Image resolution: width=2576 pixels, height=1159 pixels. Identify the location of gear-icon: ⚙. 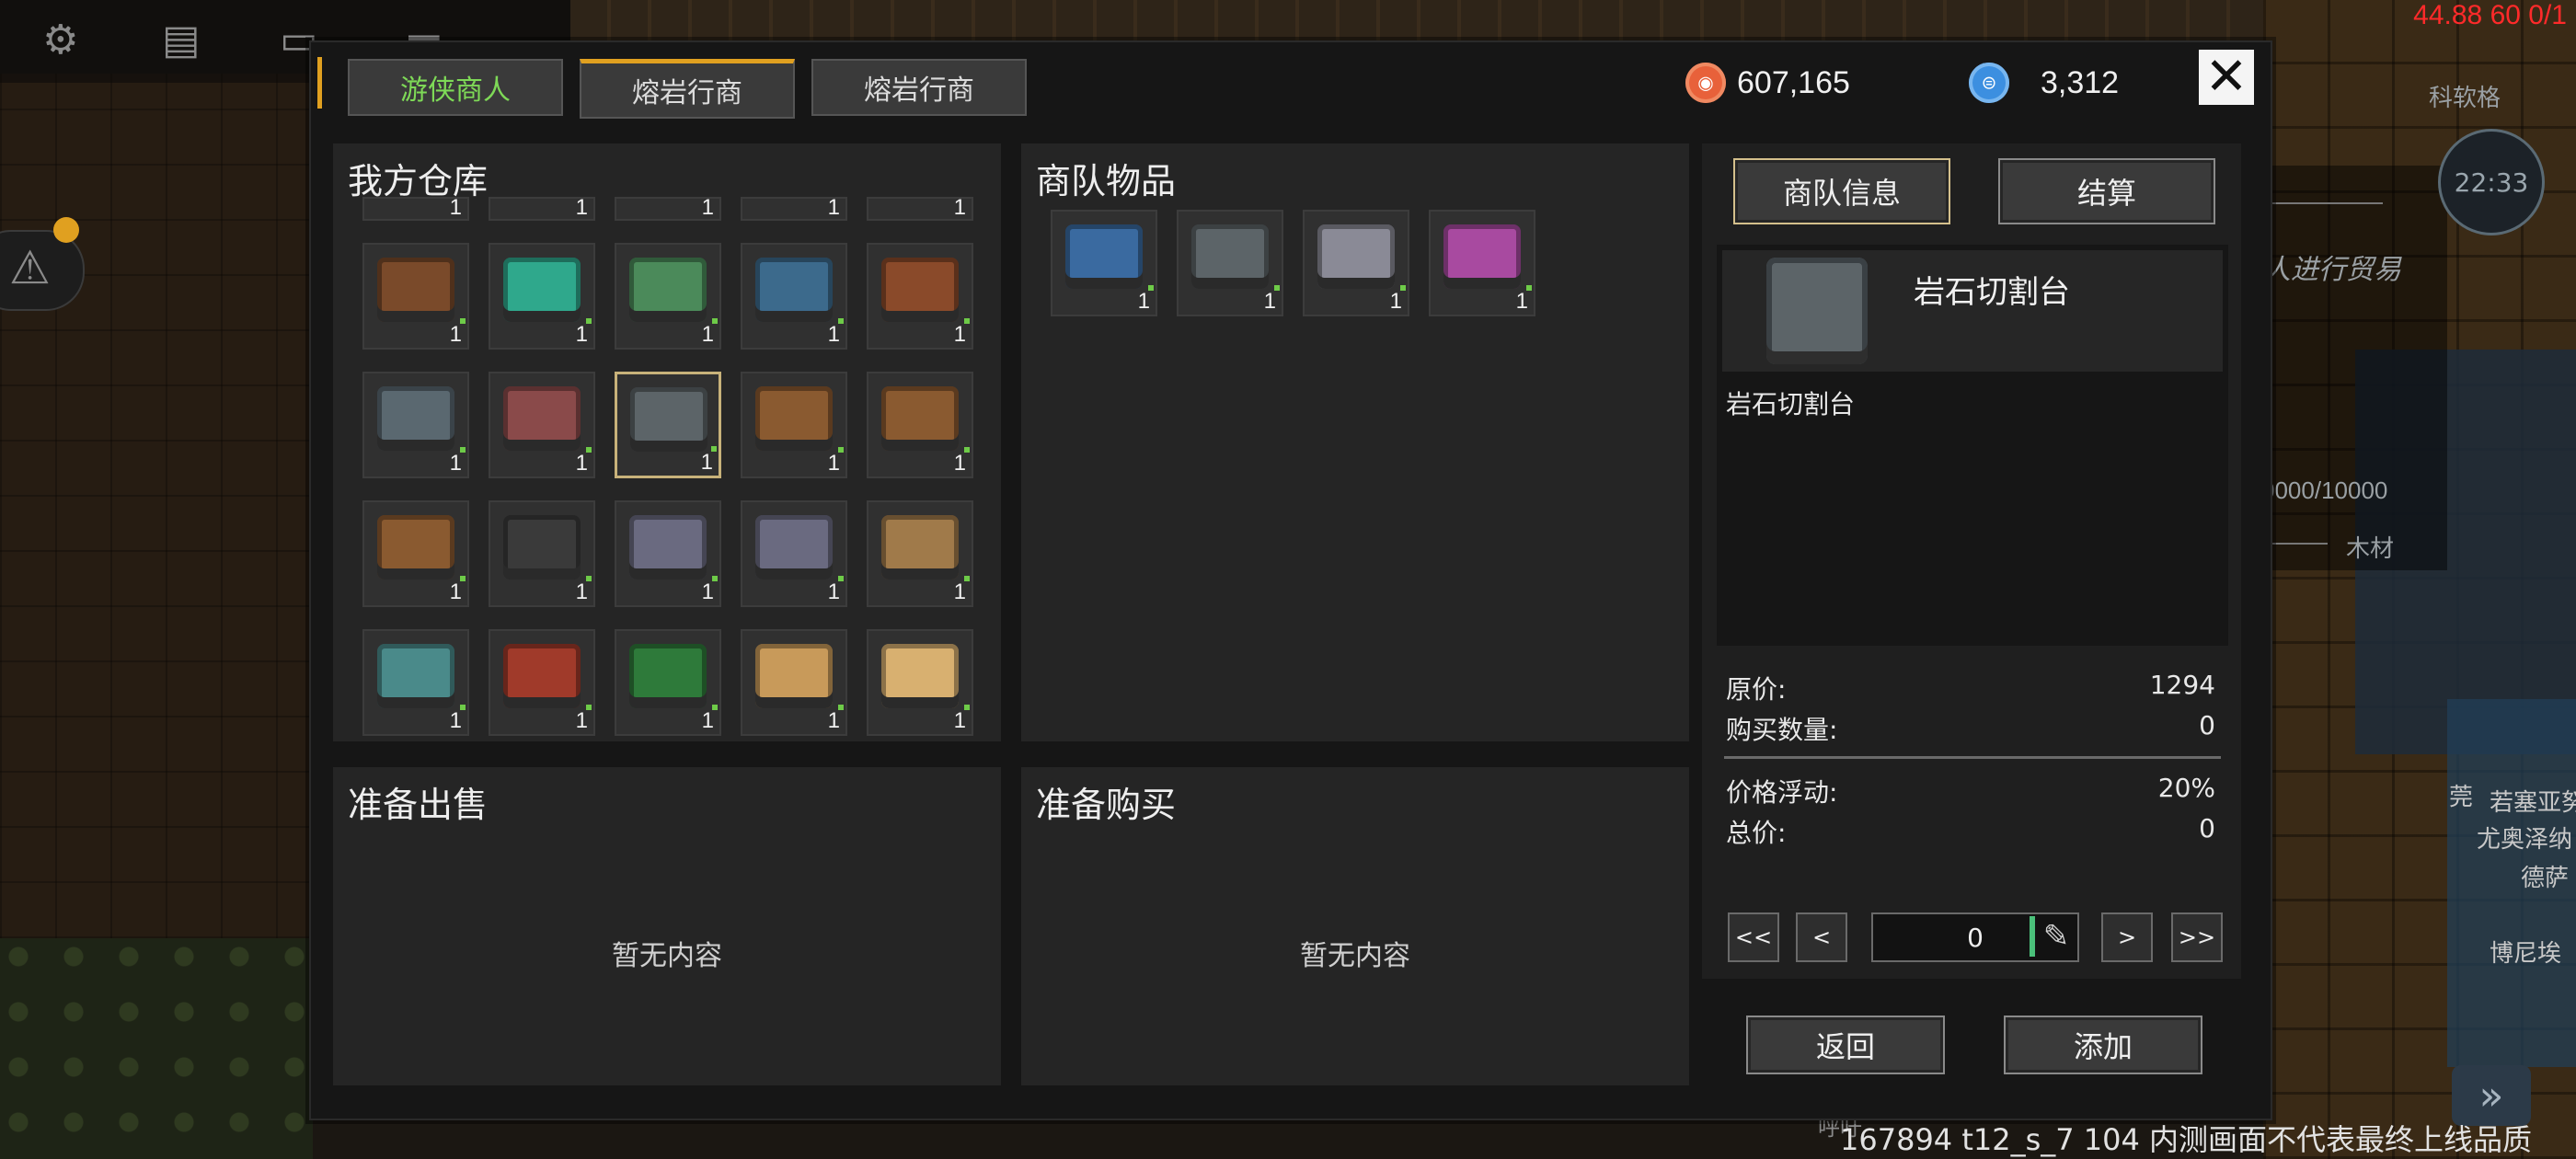
(60, 40).